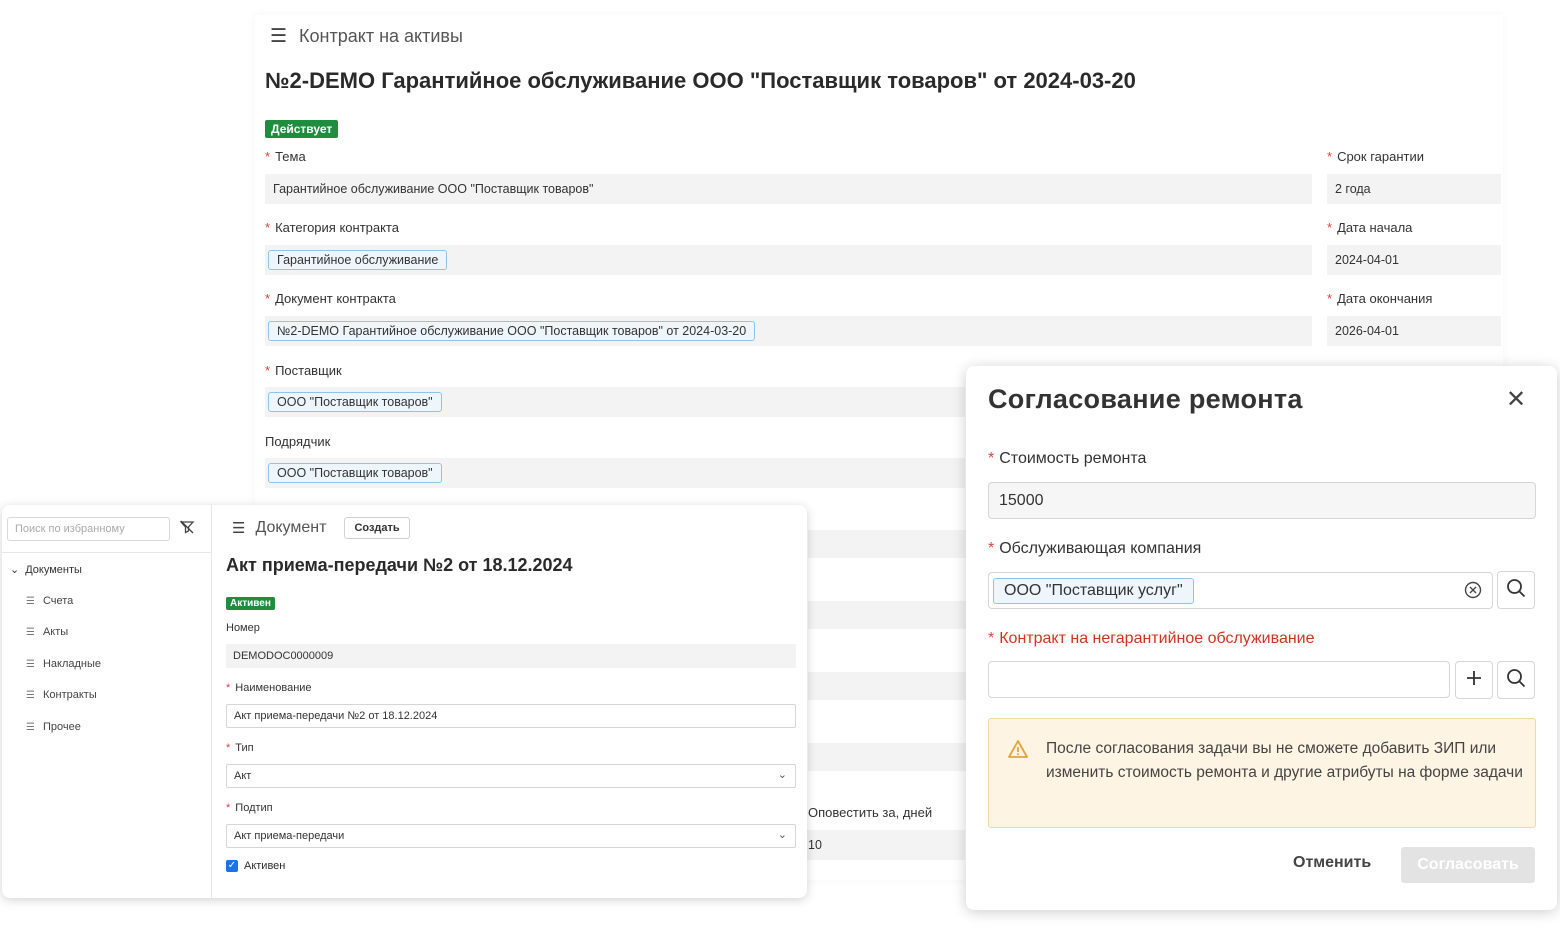  Describe the element at coordinates (1151, 638) in the screenshot. I see `contract-label: * Контракт на негарантийное обслуживание` at that location.